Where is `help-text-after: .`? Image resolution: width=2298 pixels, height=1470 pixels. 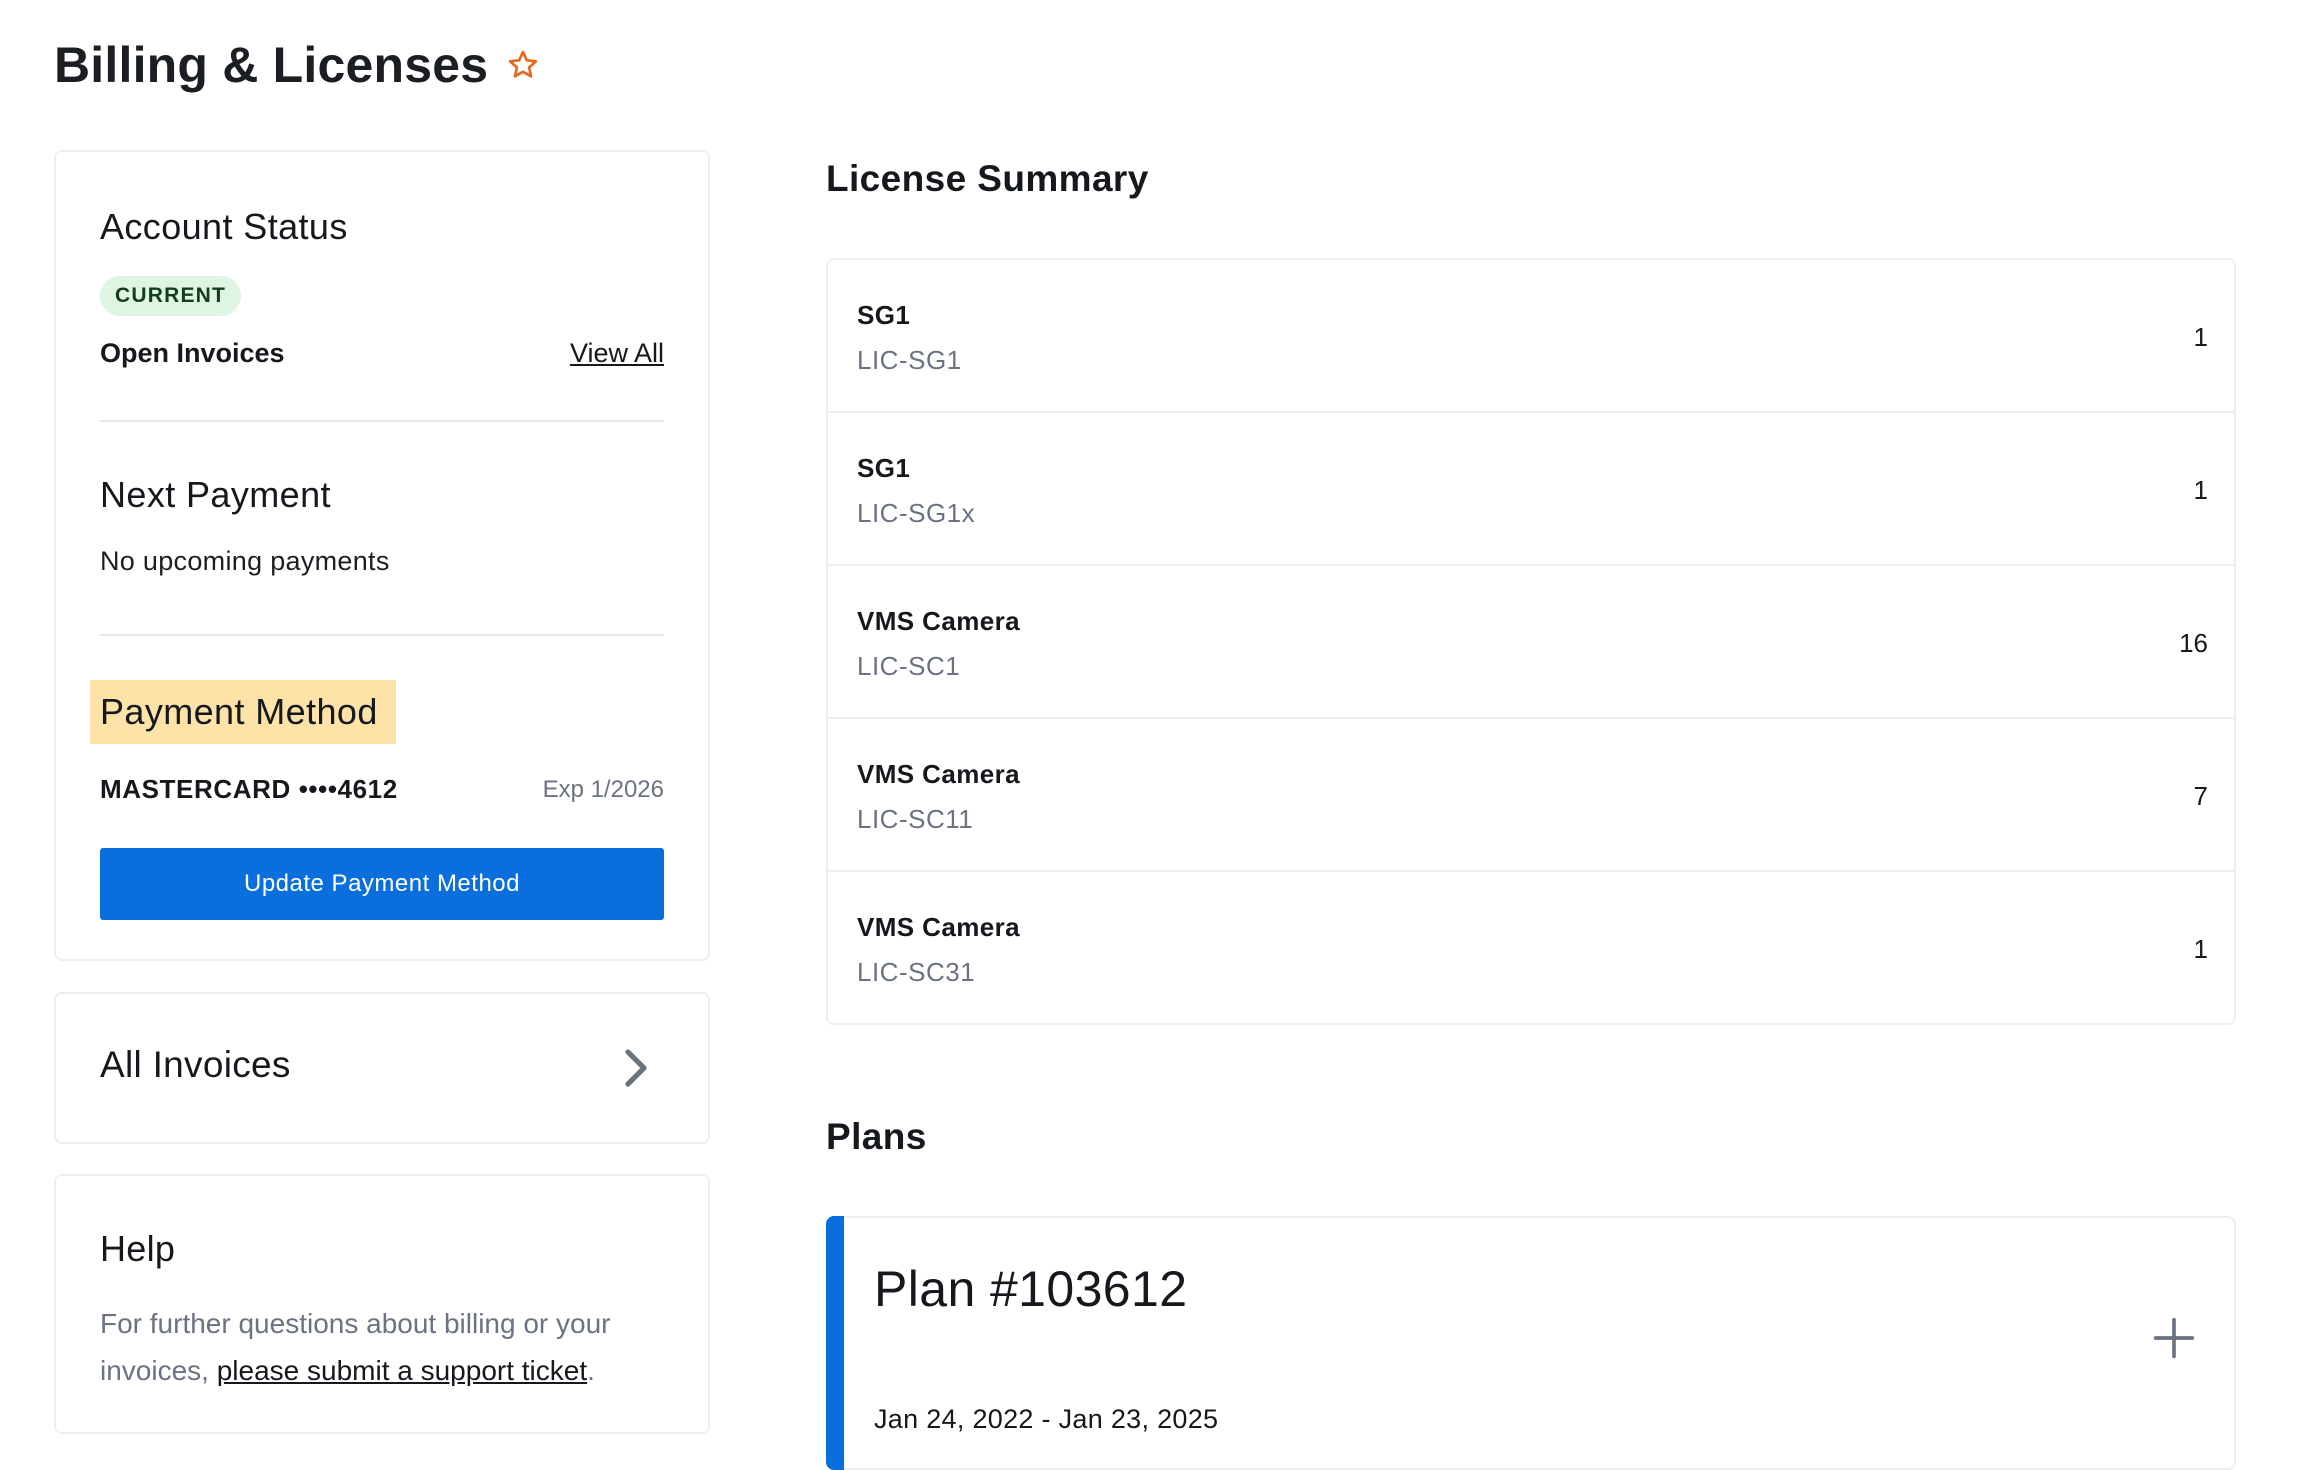 help-text-after: . is located at coordinates (591, 1370).